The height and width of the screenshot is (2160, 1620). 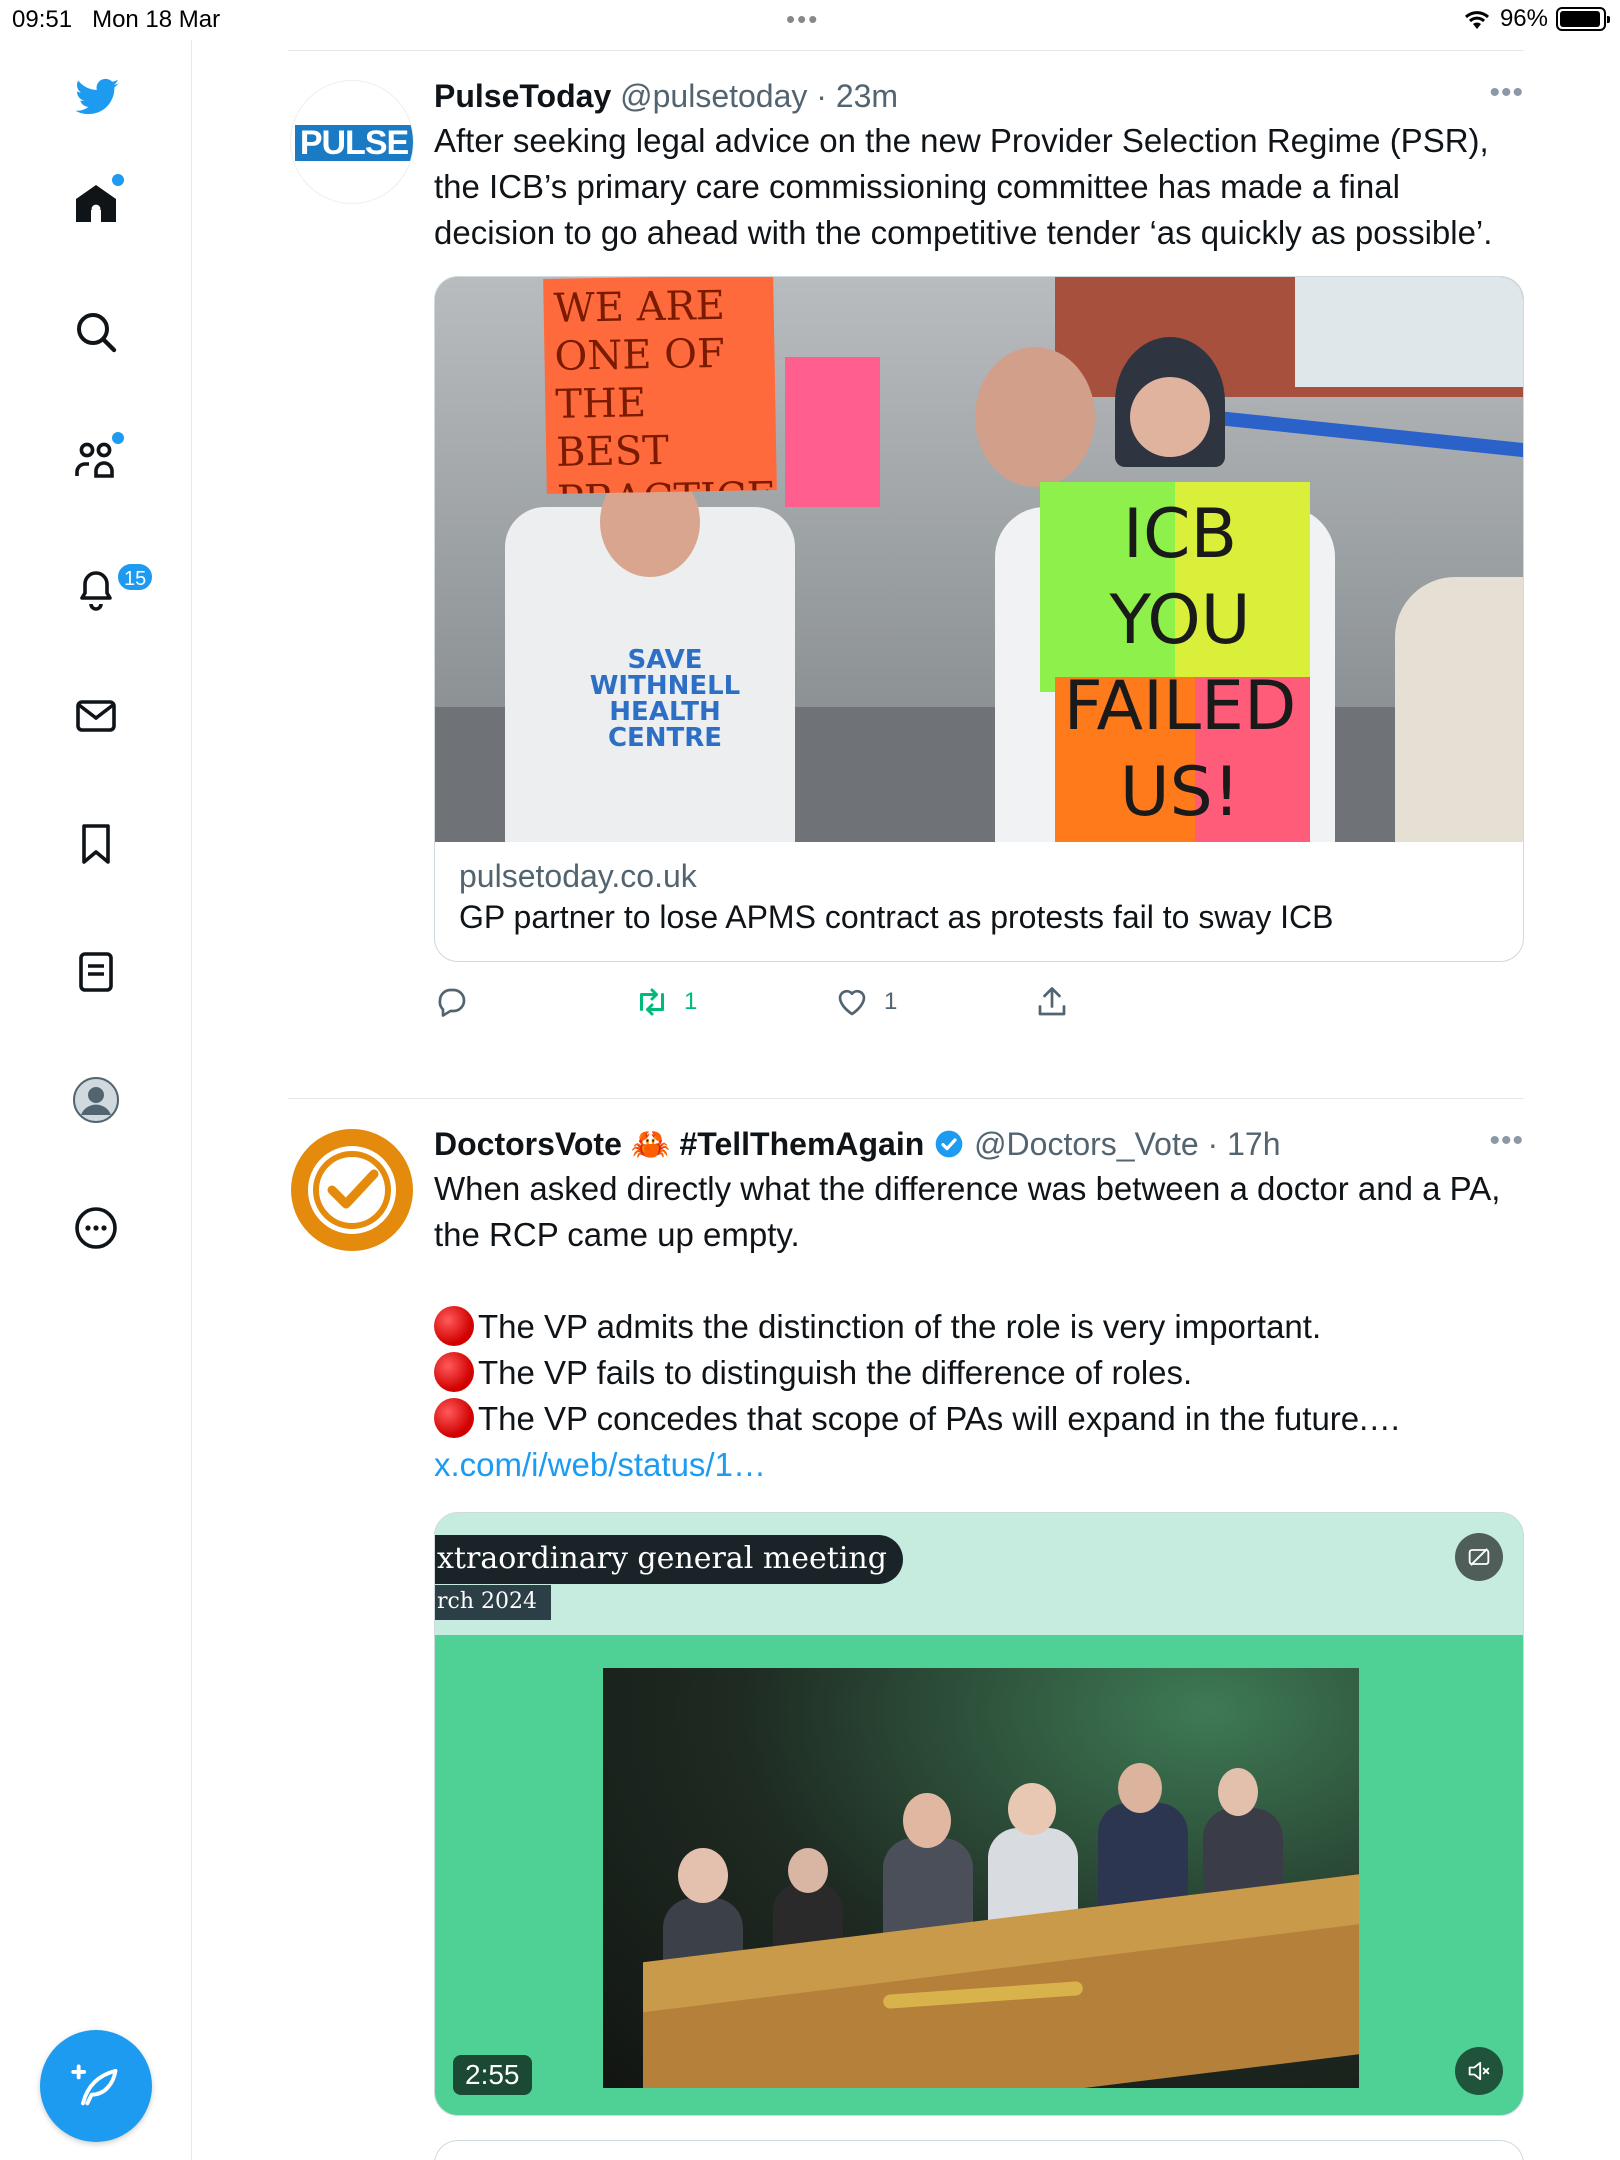 I want to click on home-icon, so click(x=96, y=203).